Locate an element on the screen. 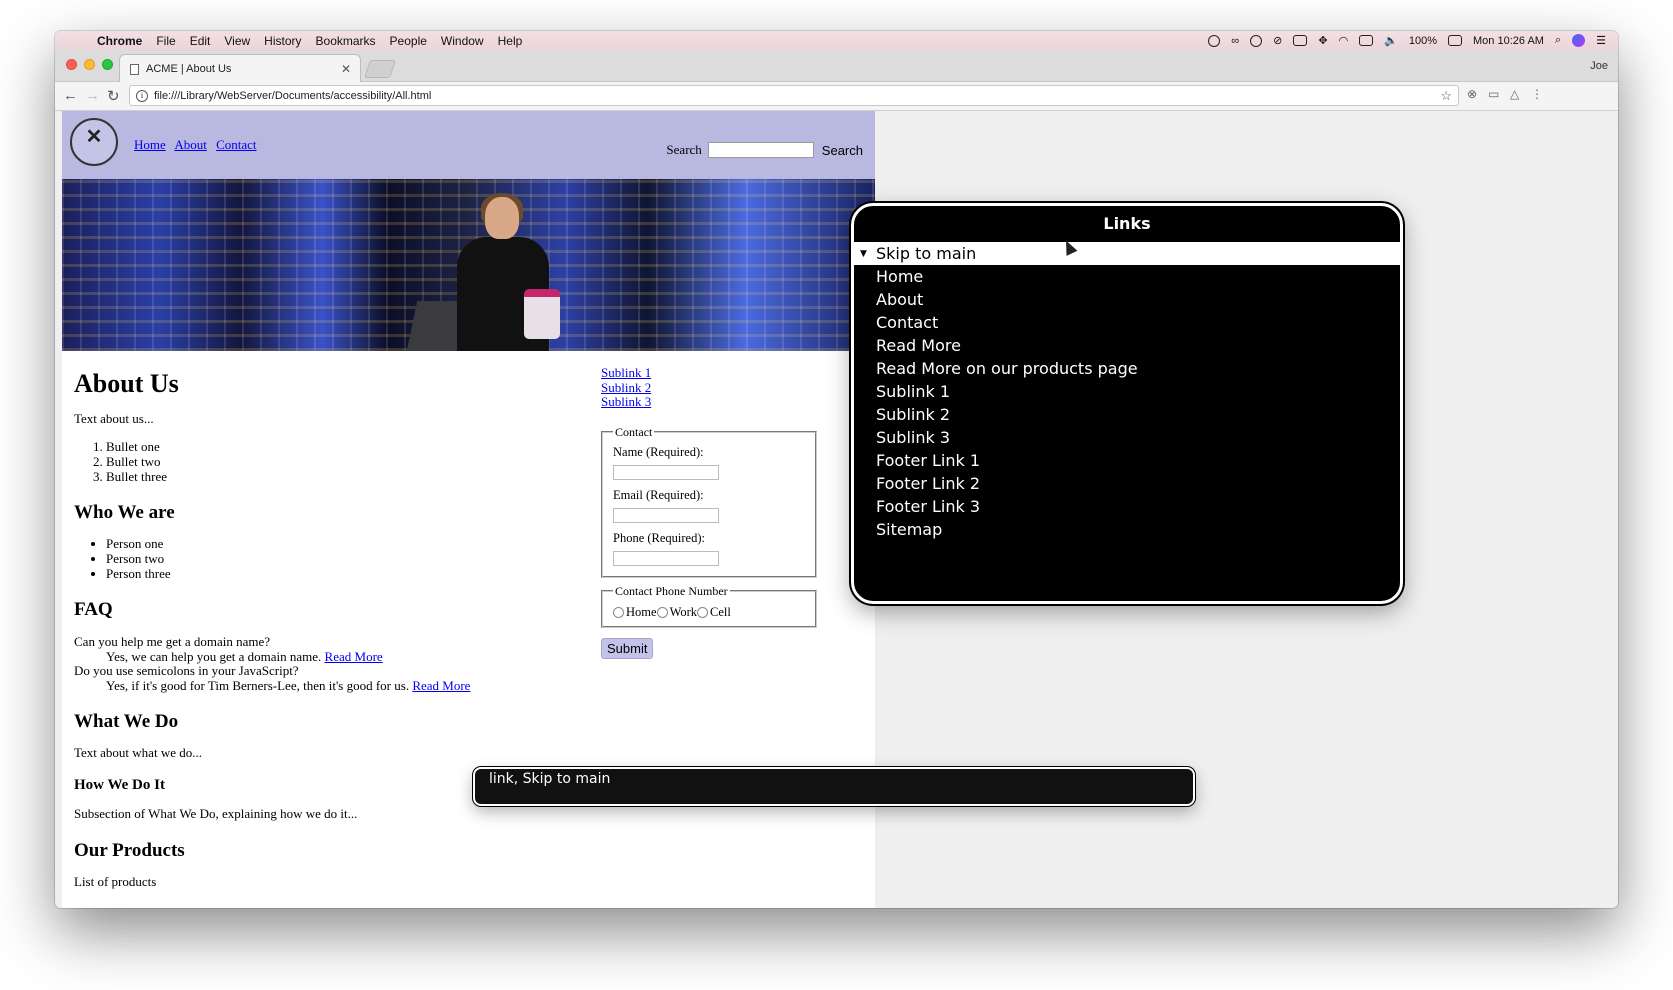 The image size is (1673, 990). rotor-item: Contact is located at coordinates (1127, 322).